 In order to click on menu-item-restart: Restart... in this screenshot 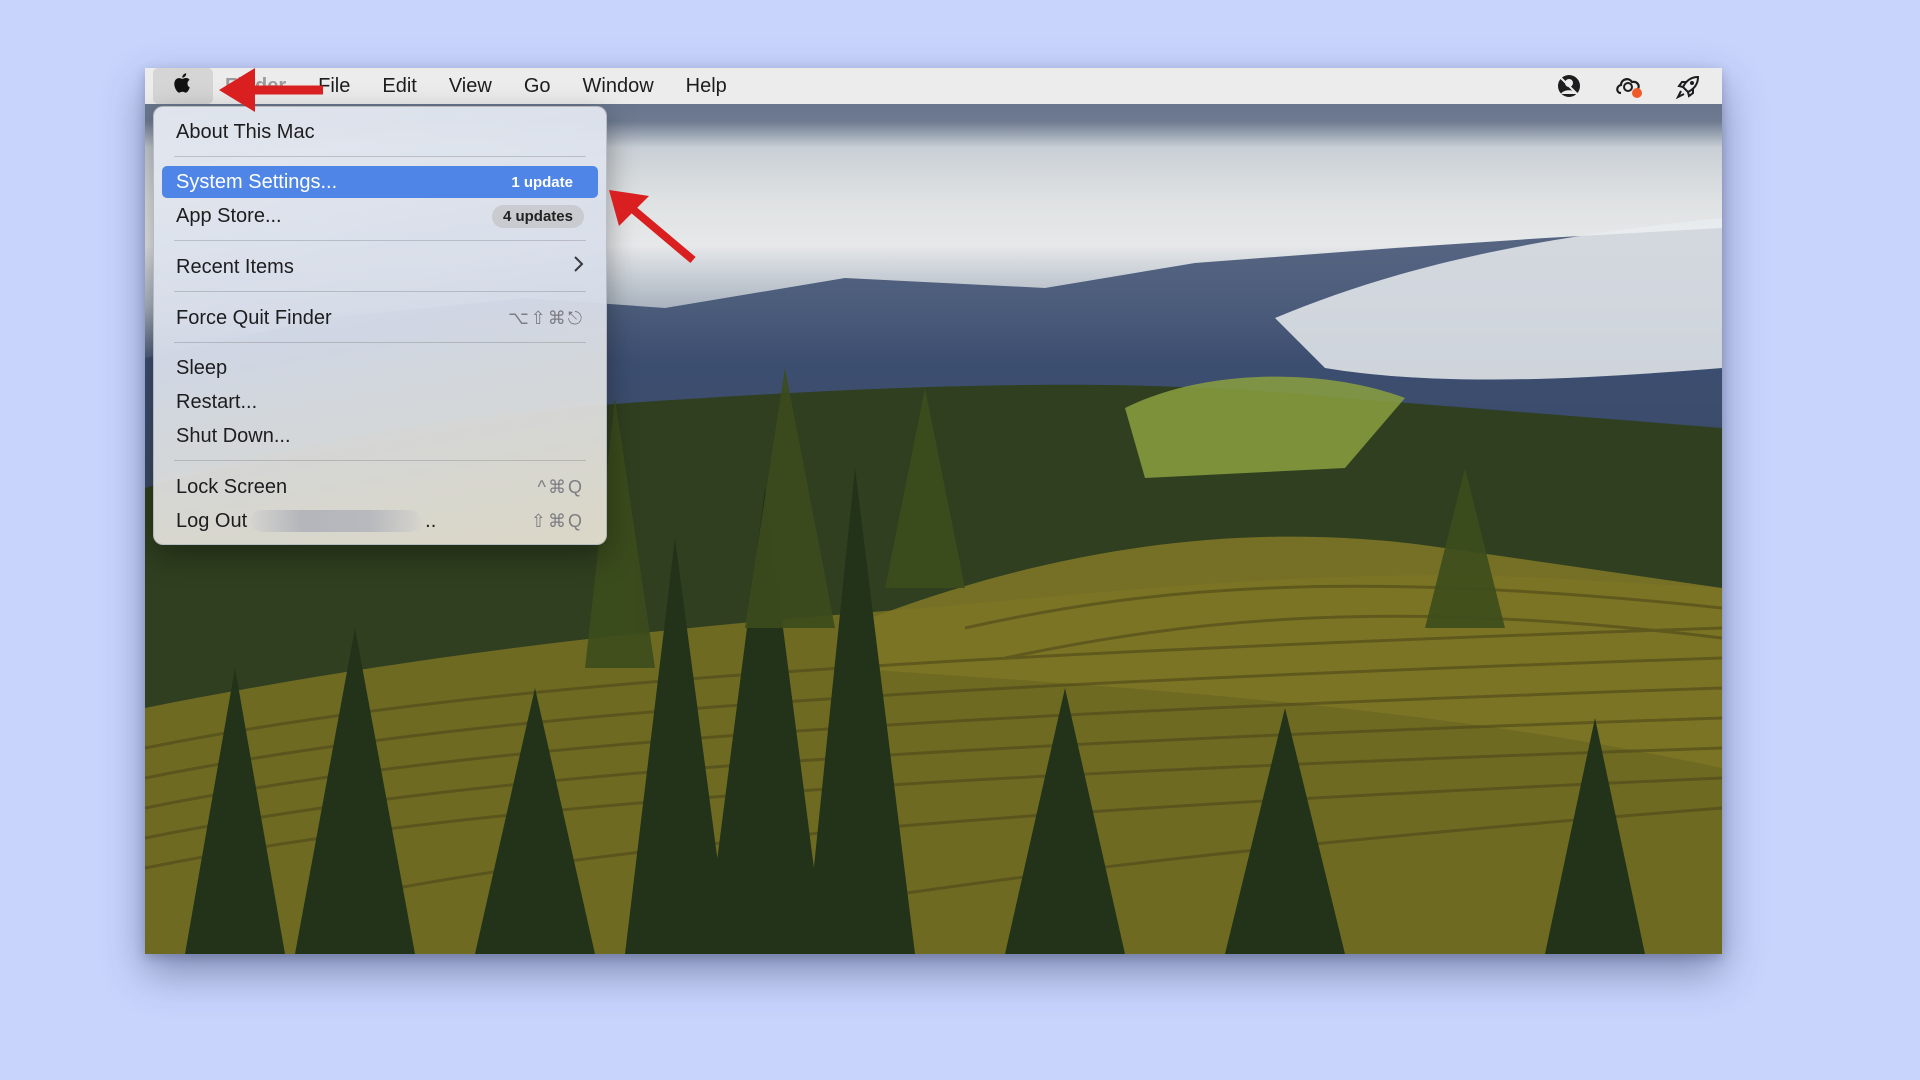, I will do `click(380, 402)`.